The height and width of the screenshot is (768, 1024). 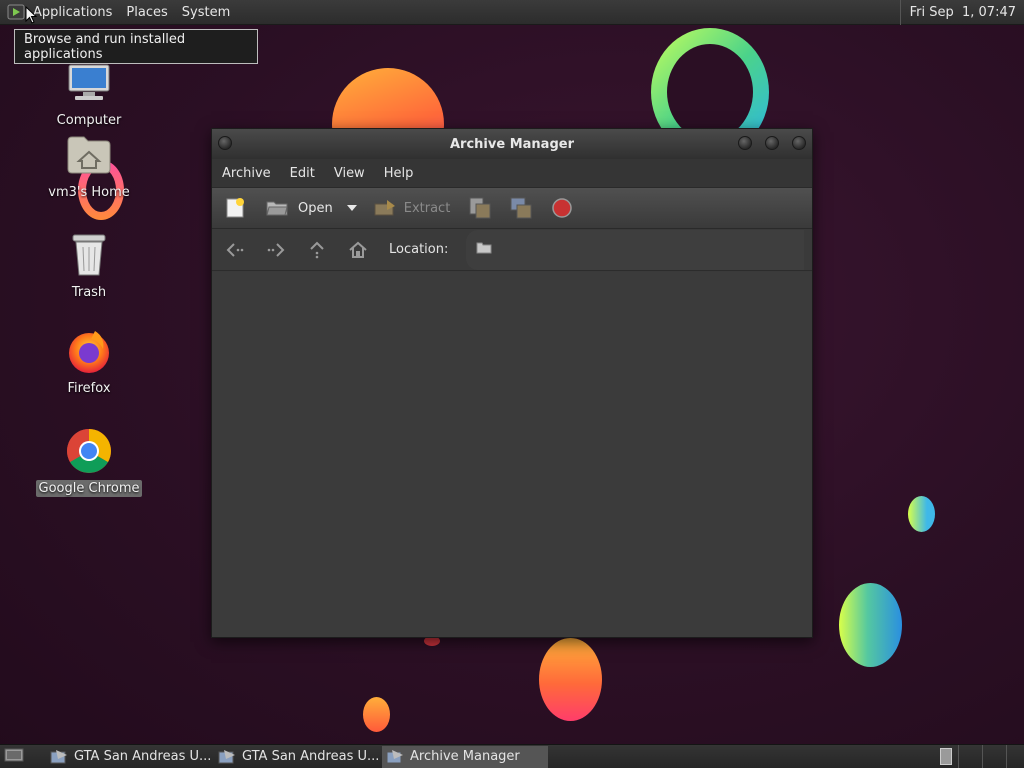 What do you see at coordinates (799, 143) in the screenshot?
I see `close-button` at bounding box center [799, 143].